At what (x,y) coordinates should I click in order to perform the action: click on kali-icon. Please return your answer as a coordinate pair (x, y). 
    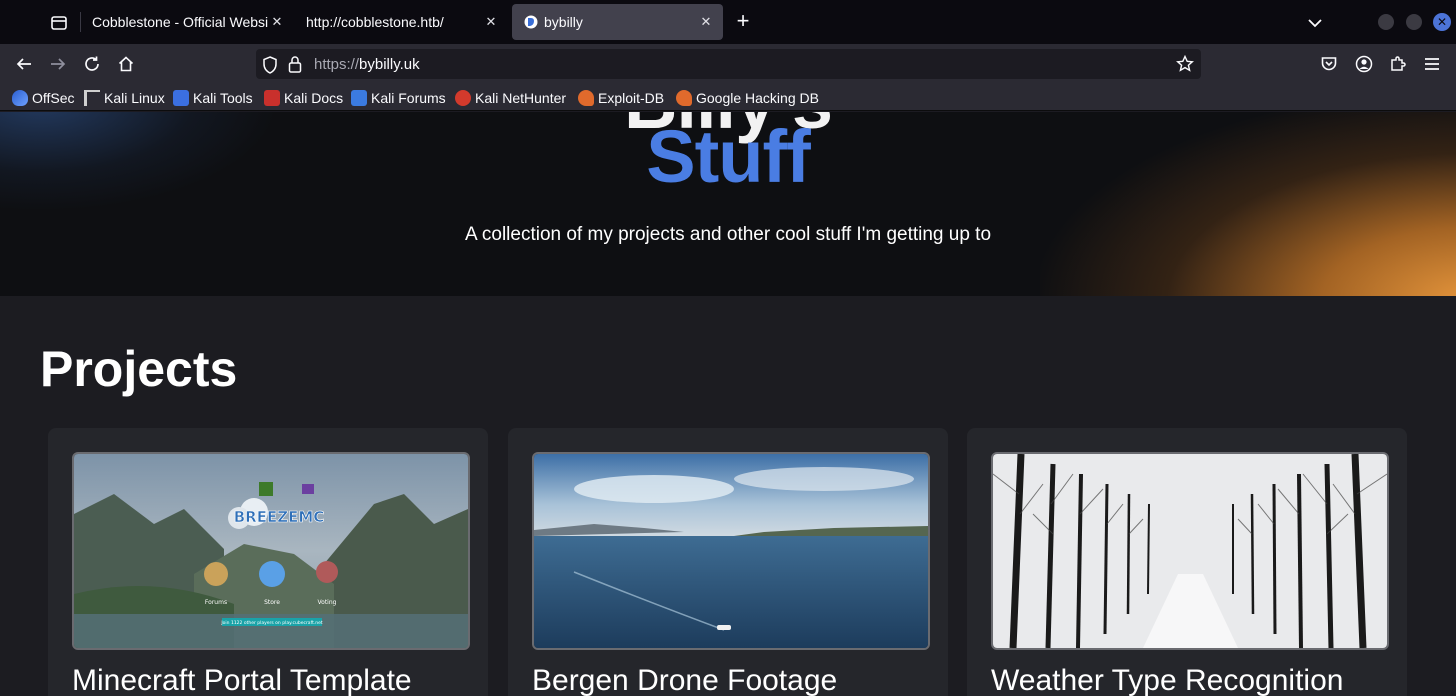
    Looking at the image, I should click on (92, 98).